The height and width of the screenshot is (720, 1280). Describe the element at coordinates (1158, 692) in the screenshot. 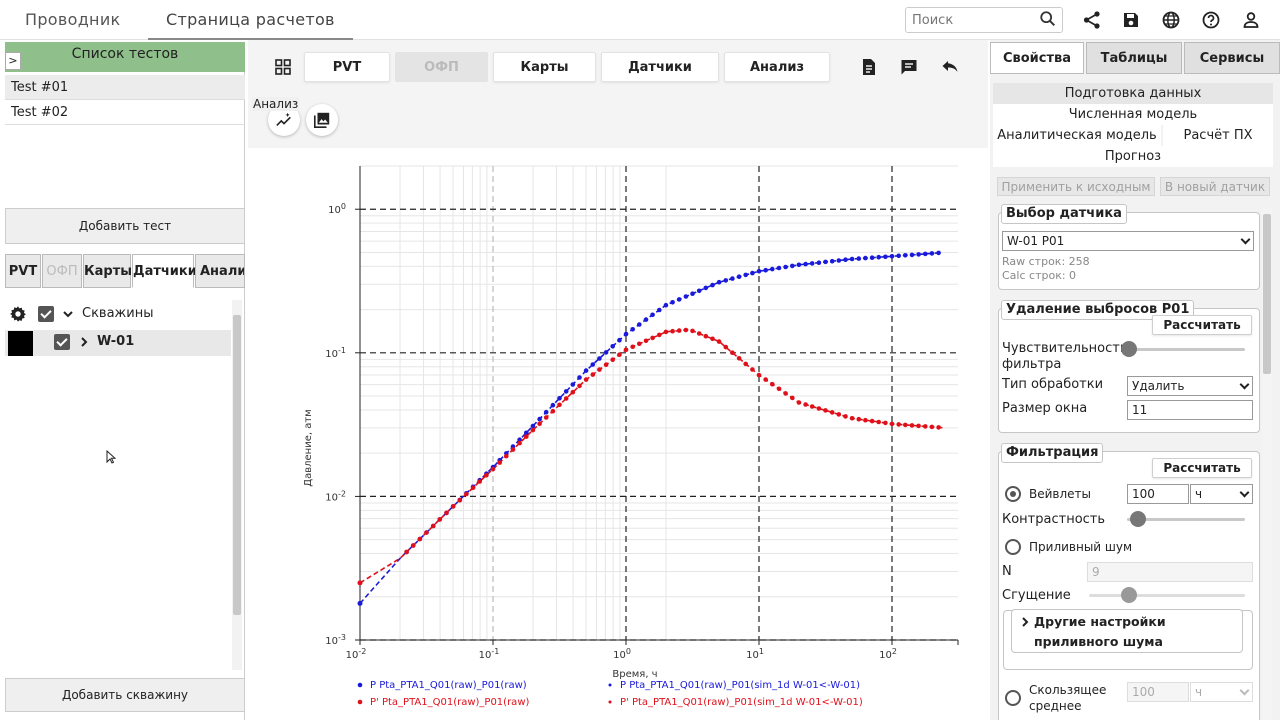

I see `moving-avg-value-input: 100` at that location.